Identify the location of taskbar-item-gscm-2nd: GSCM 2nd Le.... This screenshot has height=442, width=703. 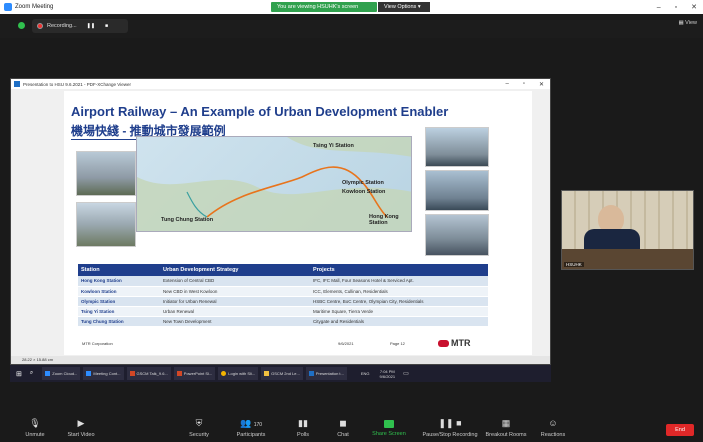
(282, 373).